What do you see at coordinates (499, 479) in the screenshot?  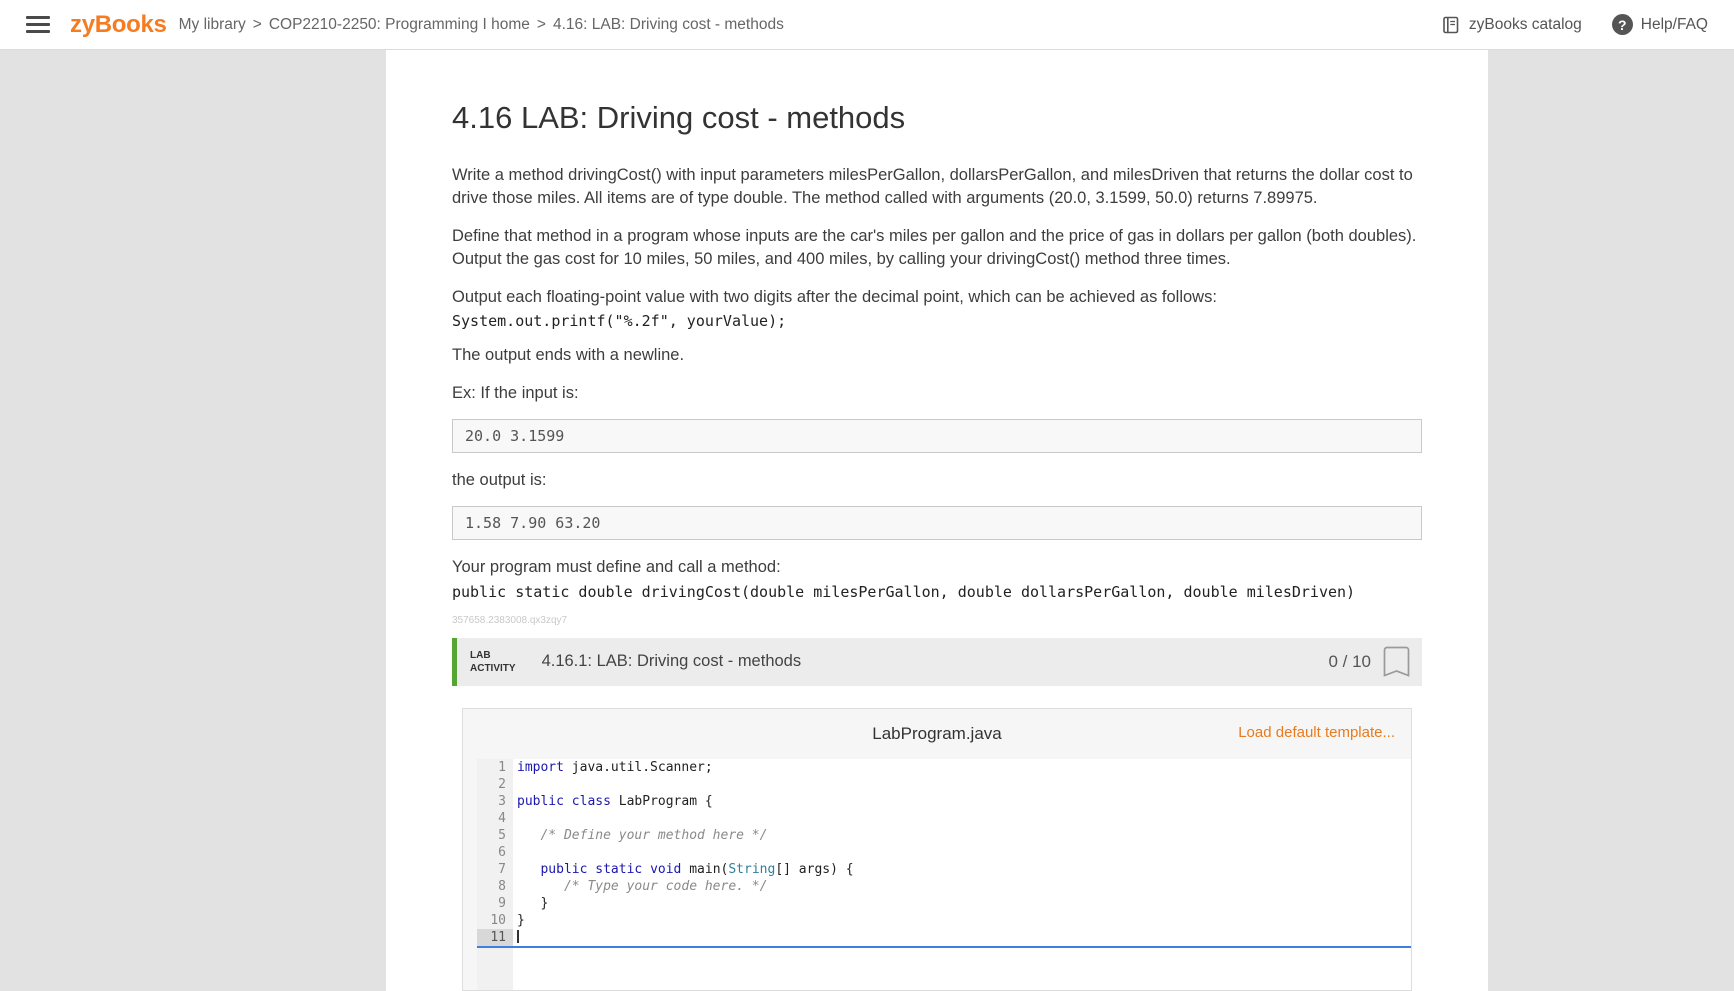 I see `example-output-label: the output is:` at bounding box center [499, 479].